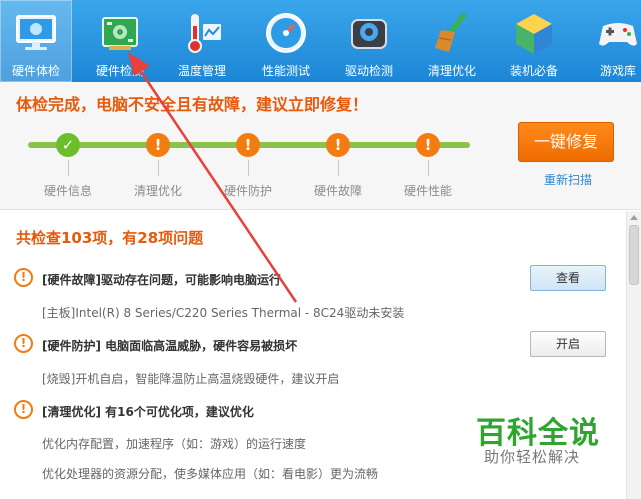  I want to click on tab-label: 游戏库, so click(617, 71).